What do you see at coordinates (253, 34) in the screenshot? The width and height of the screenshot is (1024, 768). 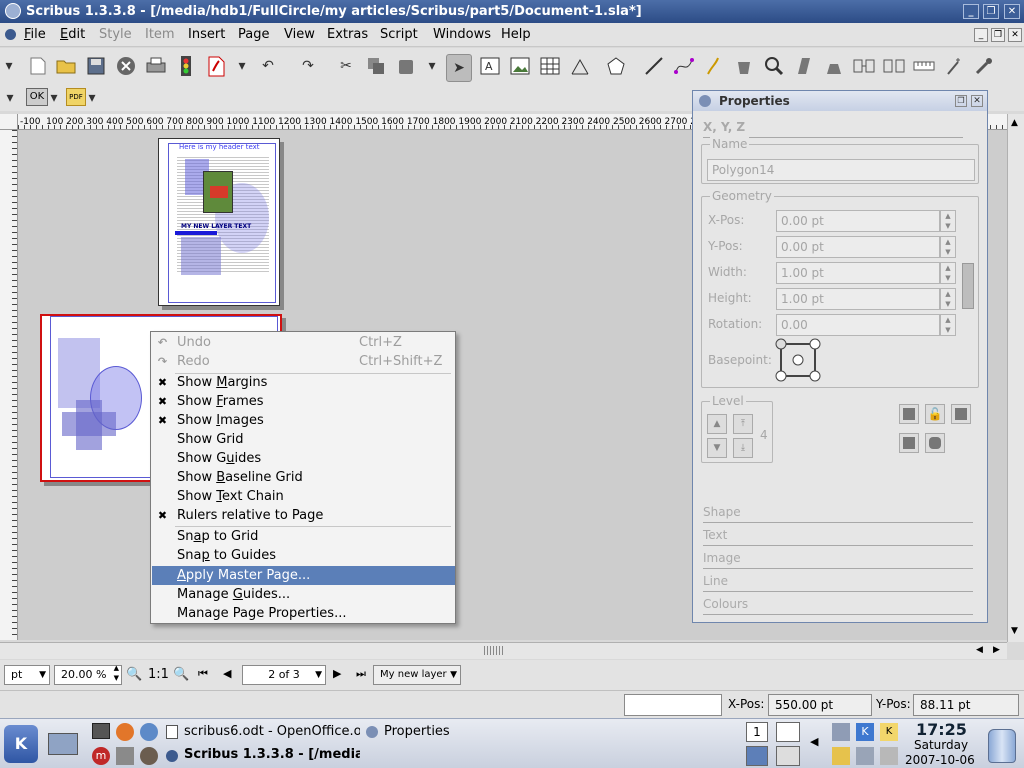 I see `menu-page: Page` at bounding box center [253, 34].